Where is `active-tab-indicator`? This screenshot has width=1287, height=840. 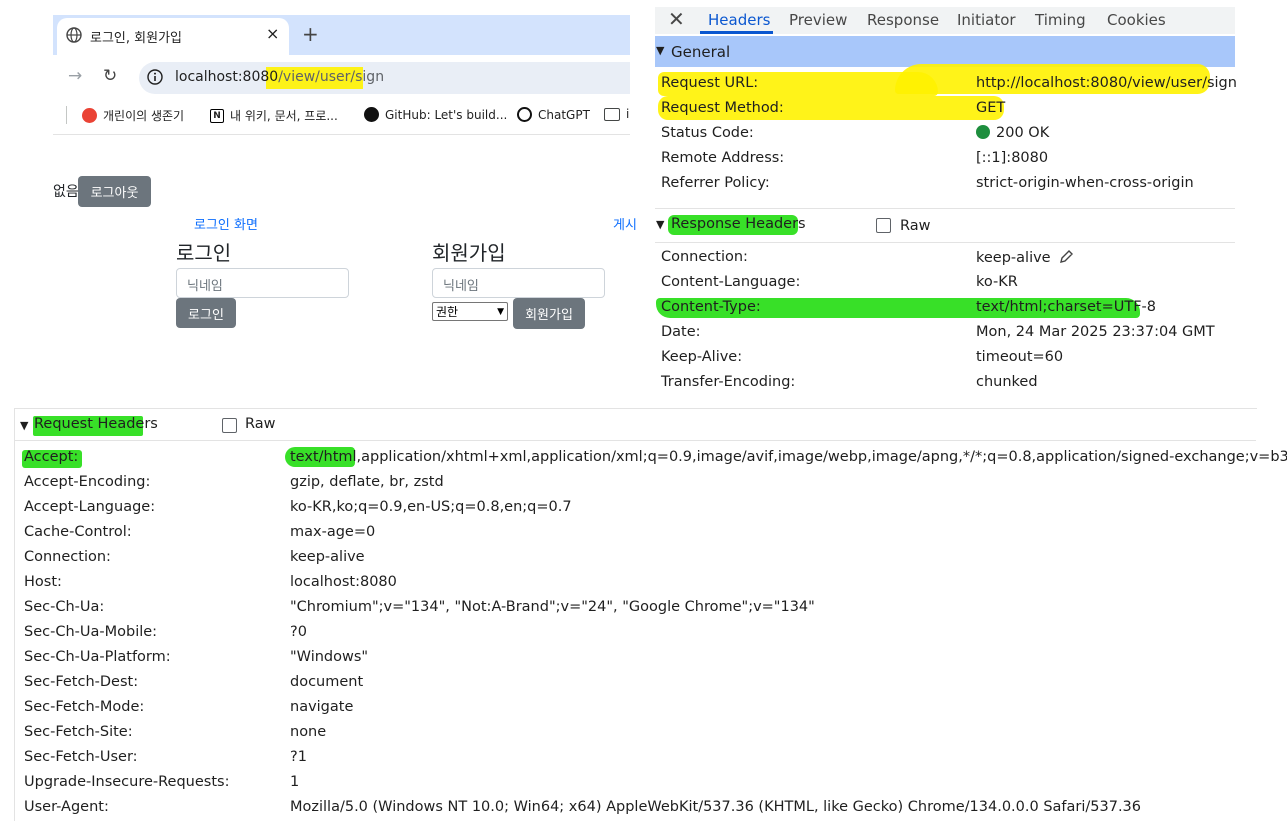
active-tab-indicator is located at coordinates (736, 32).